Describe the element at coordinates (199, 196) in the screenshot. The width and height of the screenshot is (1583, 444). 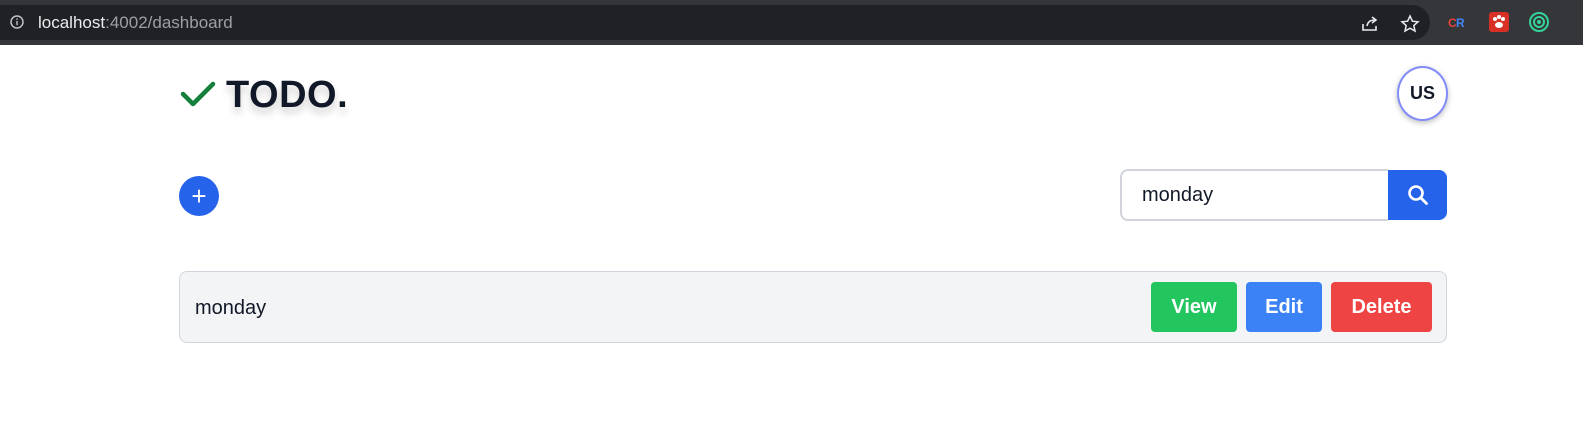
I see `add-todo-button: +` at that location.